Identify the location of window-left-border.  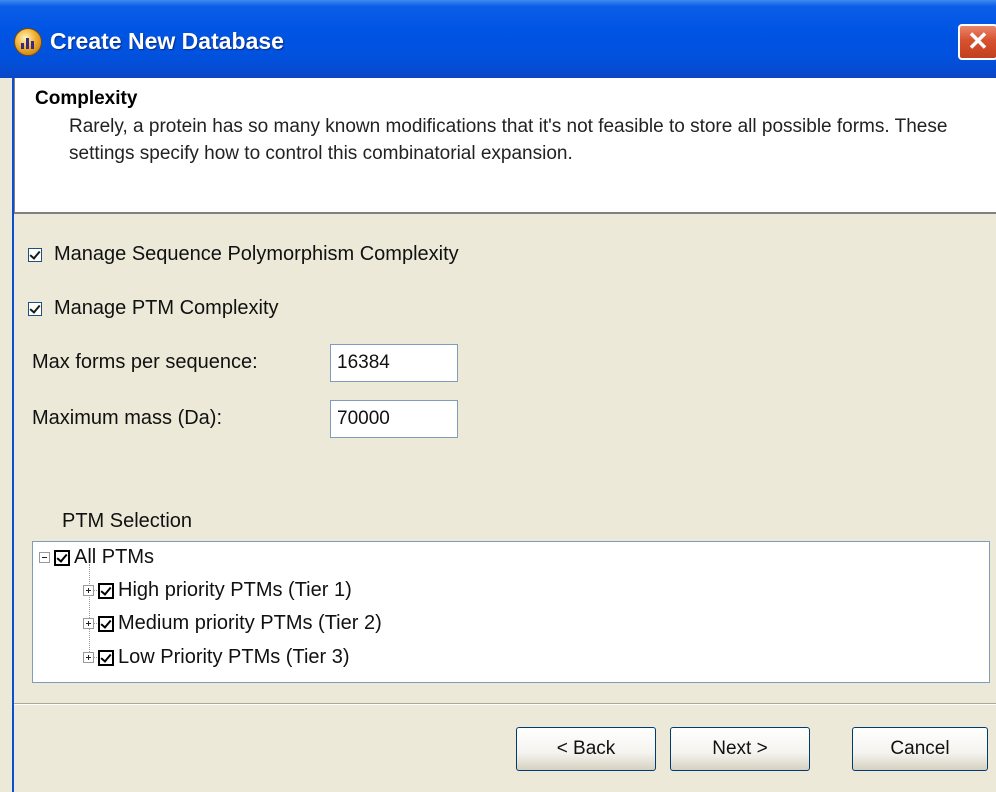
(7, 435).